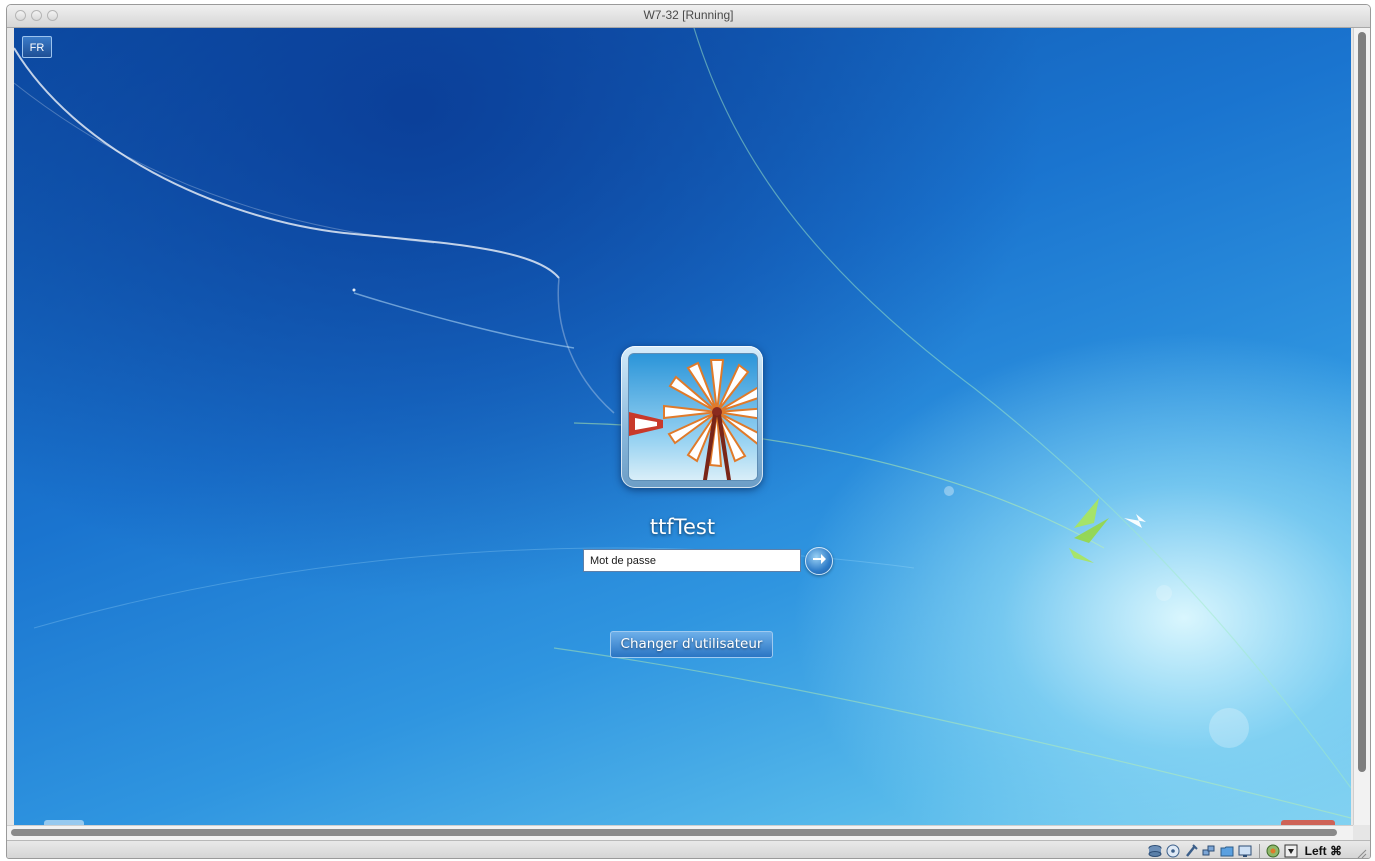  What do you see at coordinates (692, 560) in the screenshot?
I see `password-input` at bounding box center [692, 560].